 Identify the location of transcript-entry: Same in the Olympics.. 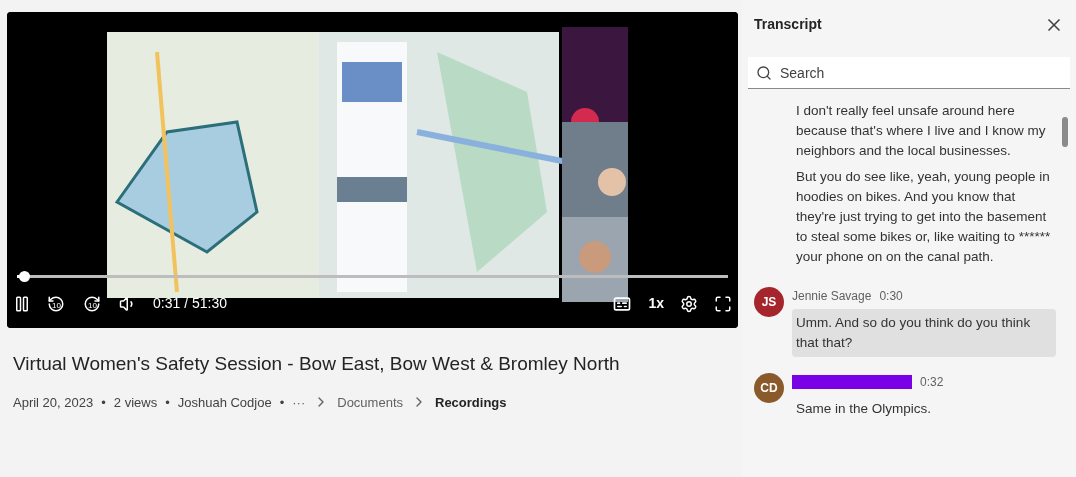
(924, 409).